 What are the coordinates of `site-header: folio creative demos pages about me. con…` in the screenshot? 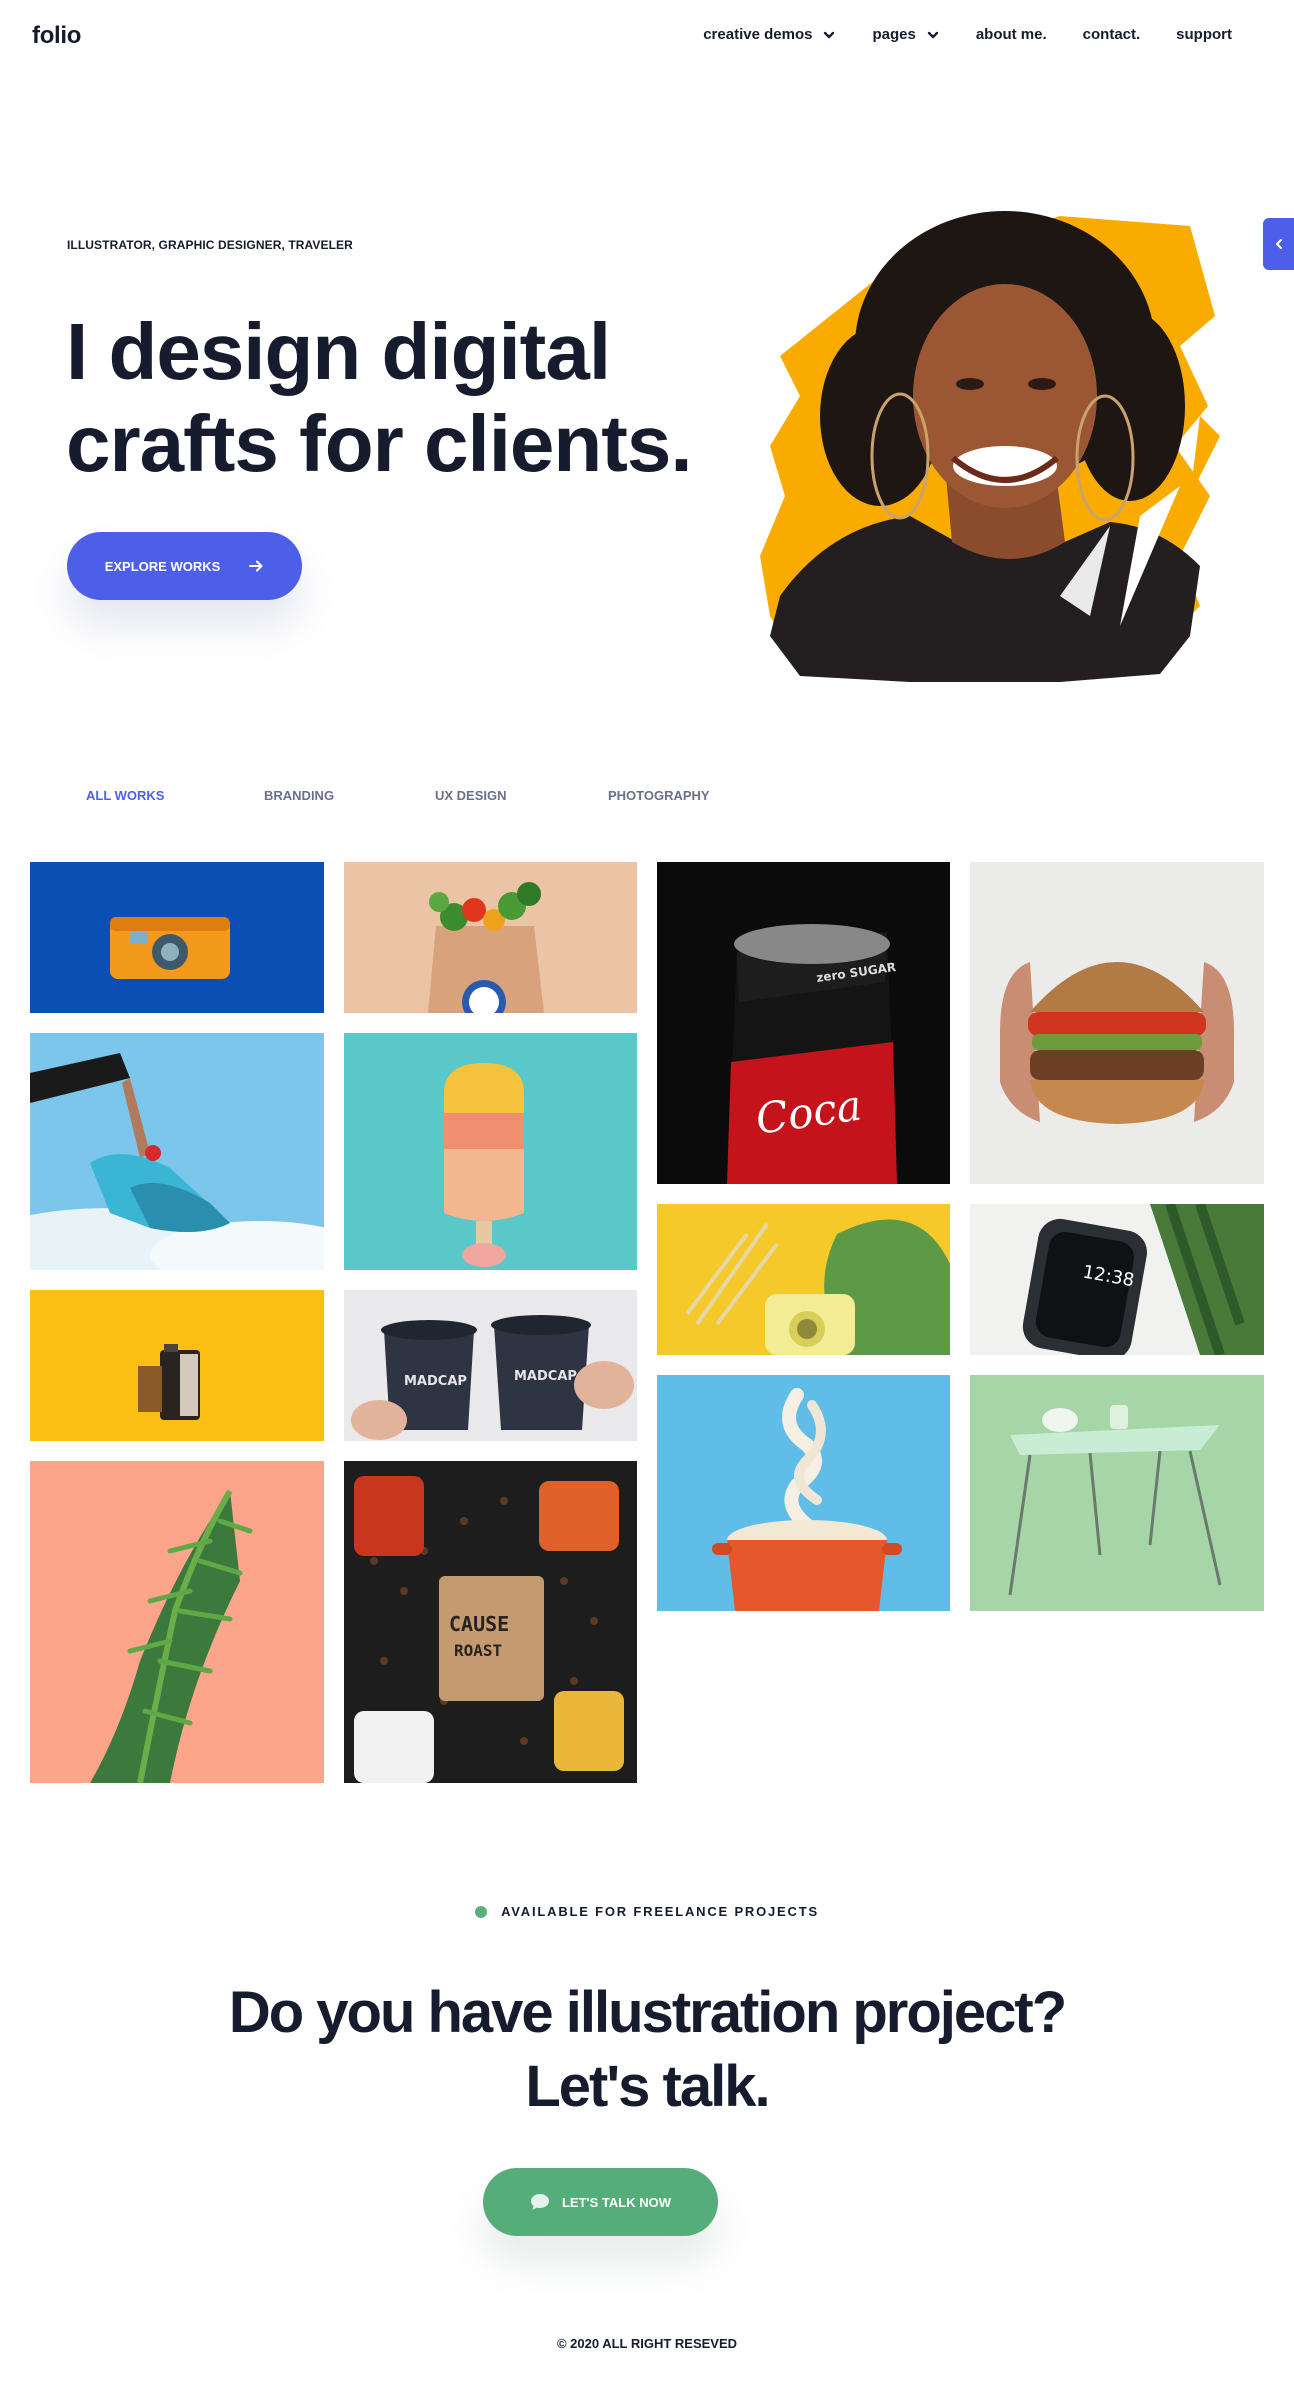 It's located at (647, 38).